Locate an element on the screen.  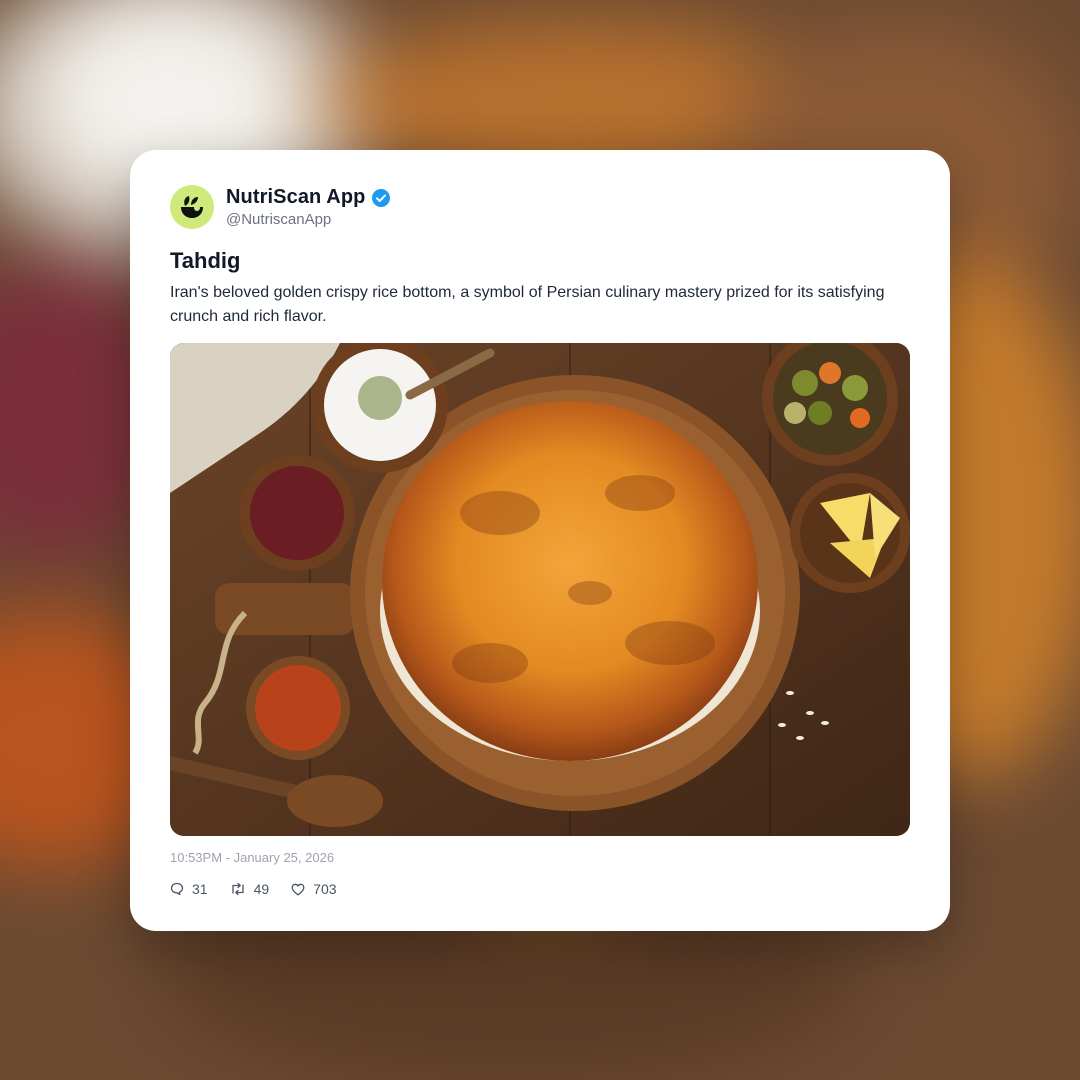
post-timestamp: 10:53PM - January 25, 2026 is located at coordinates (252, 857).